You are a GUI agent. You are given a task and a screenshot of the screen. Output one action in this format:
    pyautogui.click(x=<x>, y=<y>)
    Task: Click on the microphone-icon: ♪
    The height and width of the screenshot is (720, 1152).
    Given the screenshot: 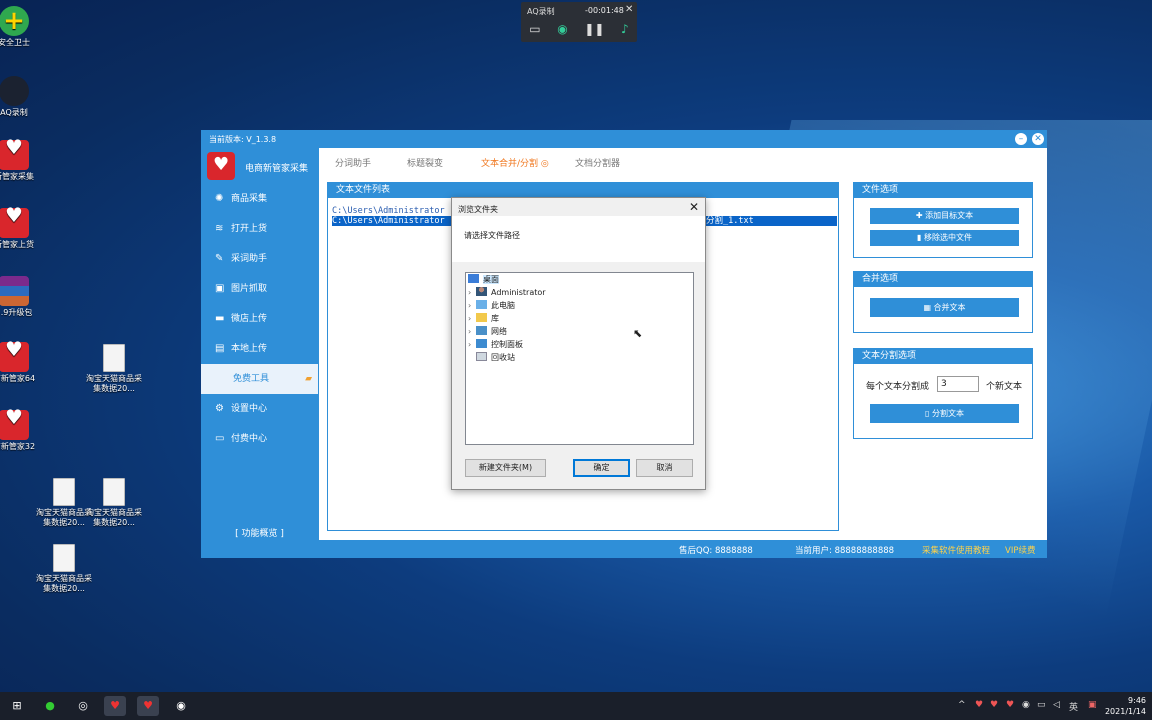 What is the action you would take?
    pyautogui.click(x=625, y=29)
    